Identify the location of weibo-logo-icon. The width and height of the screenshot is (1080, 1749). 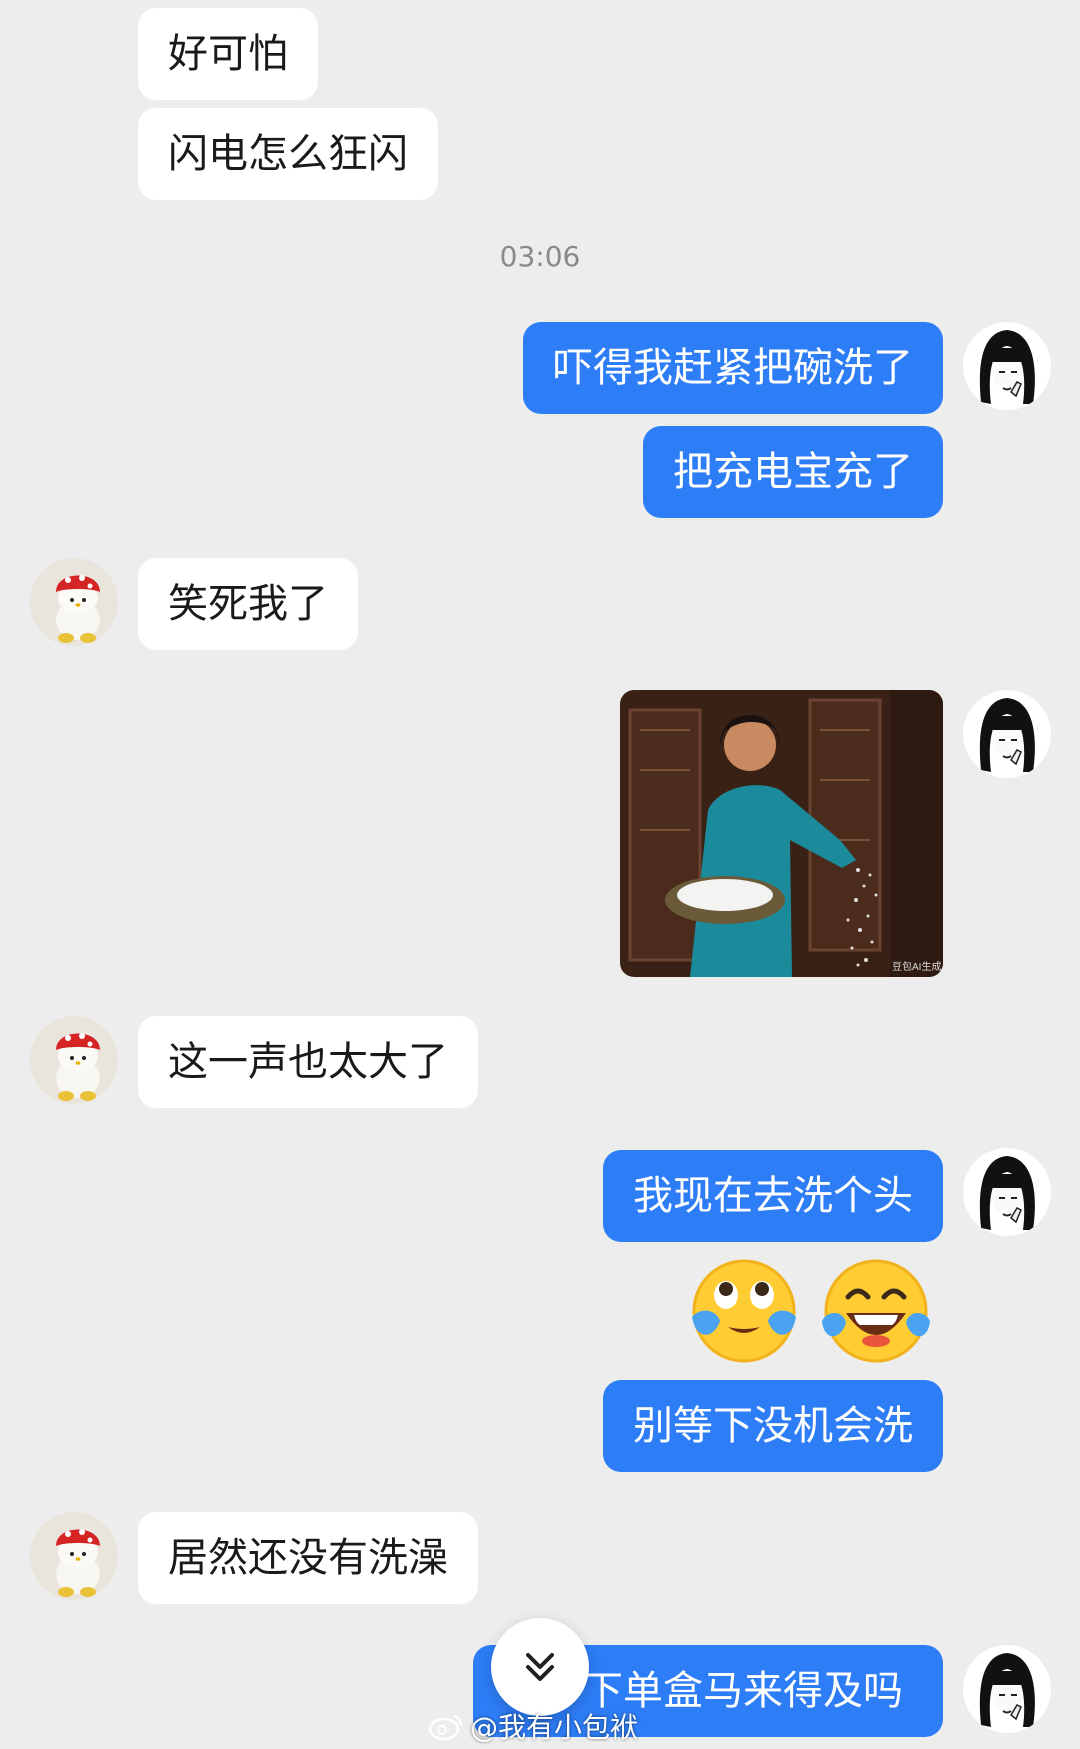
(445, 1727).